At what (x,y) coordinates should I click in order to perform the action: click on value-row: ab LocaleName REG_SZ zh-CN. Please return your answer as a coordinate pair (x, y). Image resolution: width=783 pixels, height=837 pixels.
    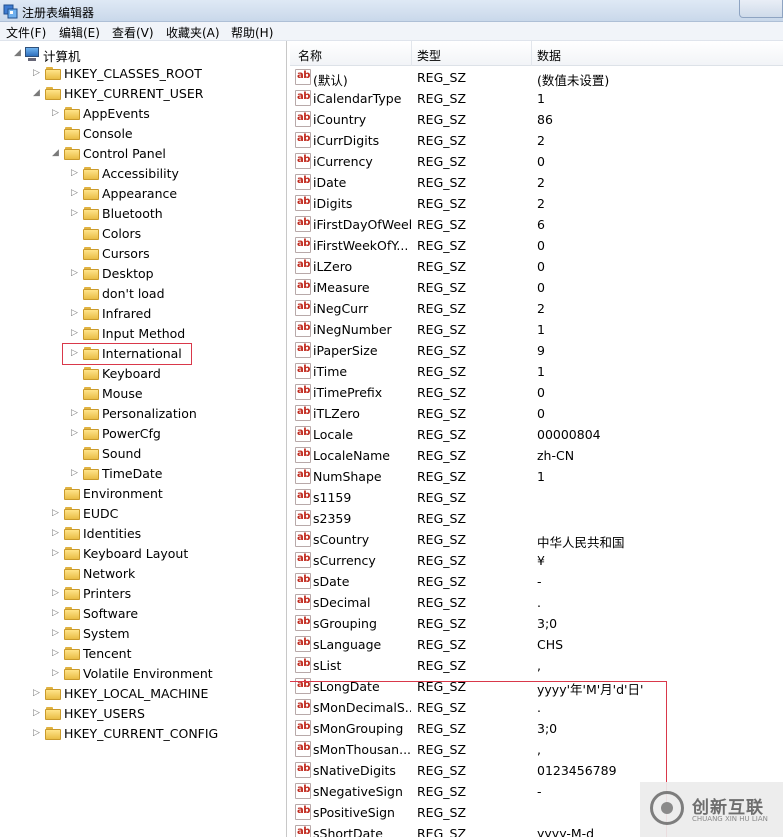
    Looking at the image, I should click on (536, 455).